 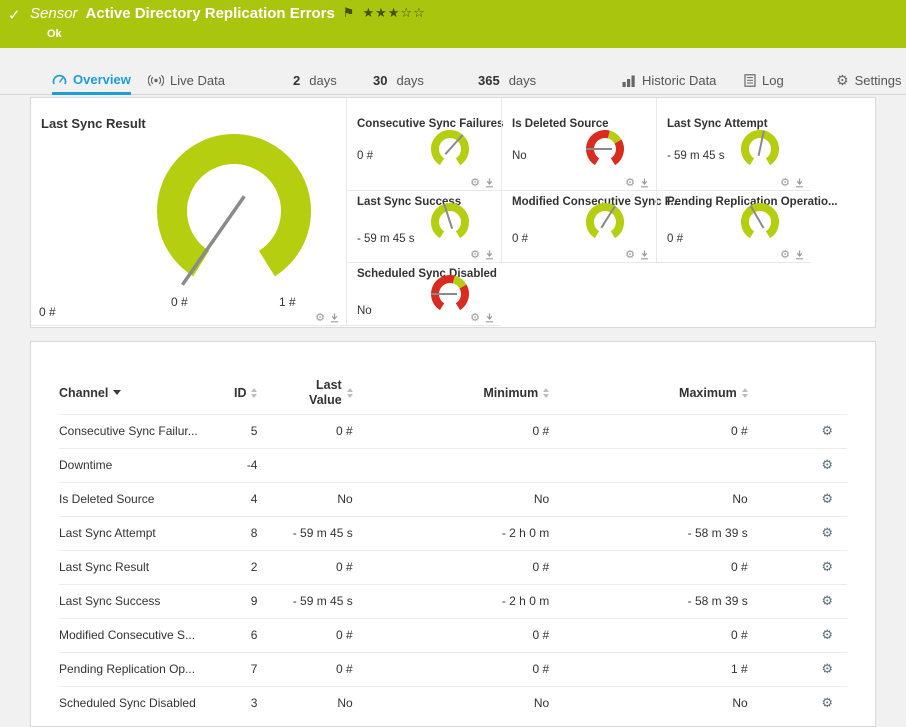 What do you see at coordinates (578, 144) in the screenshot?
I see `gauge-cell-is-deleted-source: Is Deleted Source No ⚙` at bounding box center [578, 144].